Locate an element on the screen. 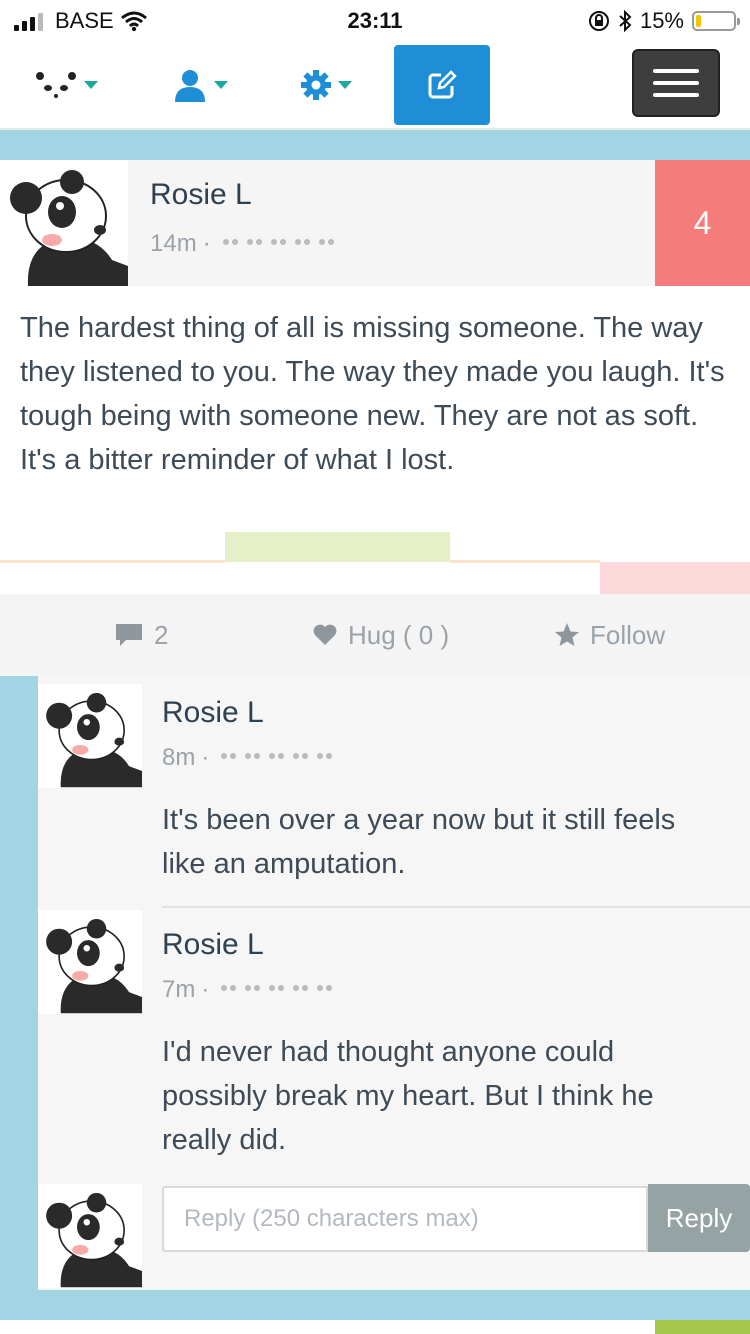 The height and width of the screenshot is (1334, 750). comment-icon is located at coordinates (129, 635).